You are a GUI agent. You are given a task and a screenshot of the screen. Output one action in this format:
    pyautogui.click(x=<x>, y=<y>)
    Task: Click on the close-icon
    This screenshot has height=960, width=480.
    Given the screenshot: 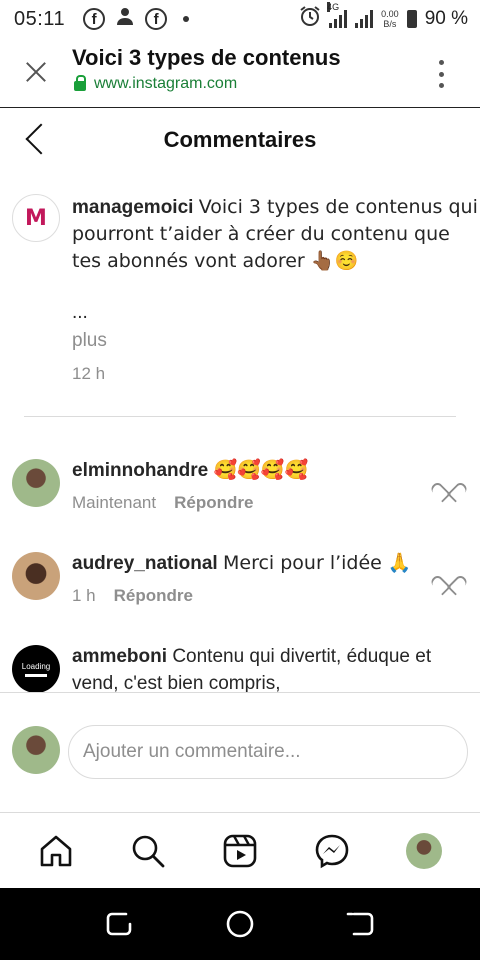 What is the action you would take?
    pyautogui.click(x=36, y=72)
    